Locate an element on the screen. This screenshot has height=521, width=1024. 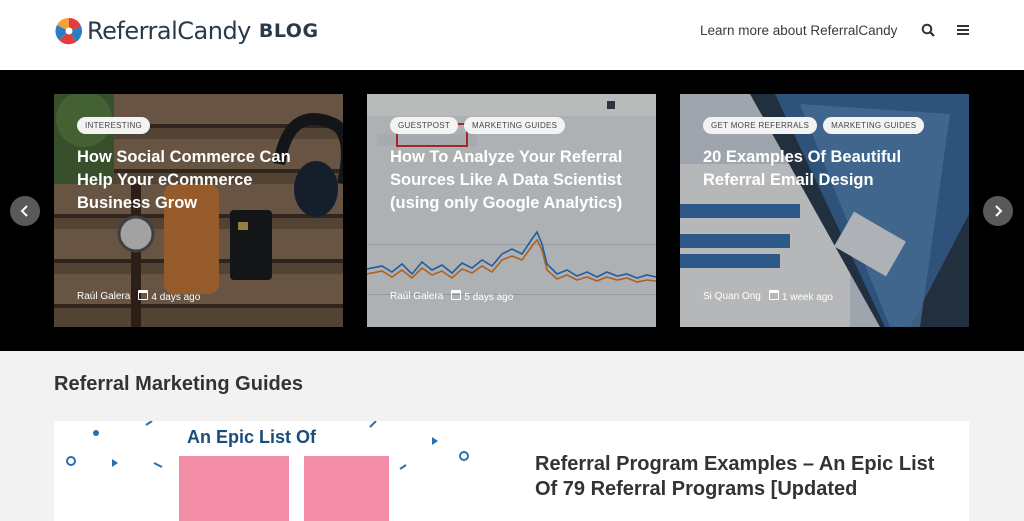
chevron-left-icon is located at coordinates (24, 211).